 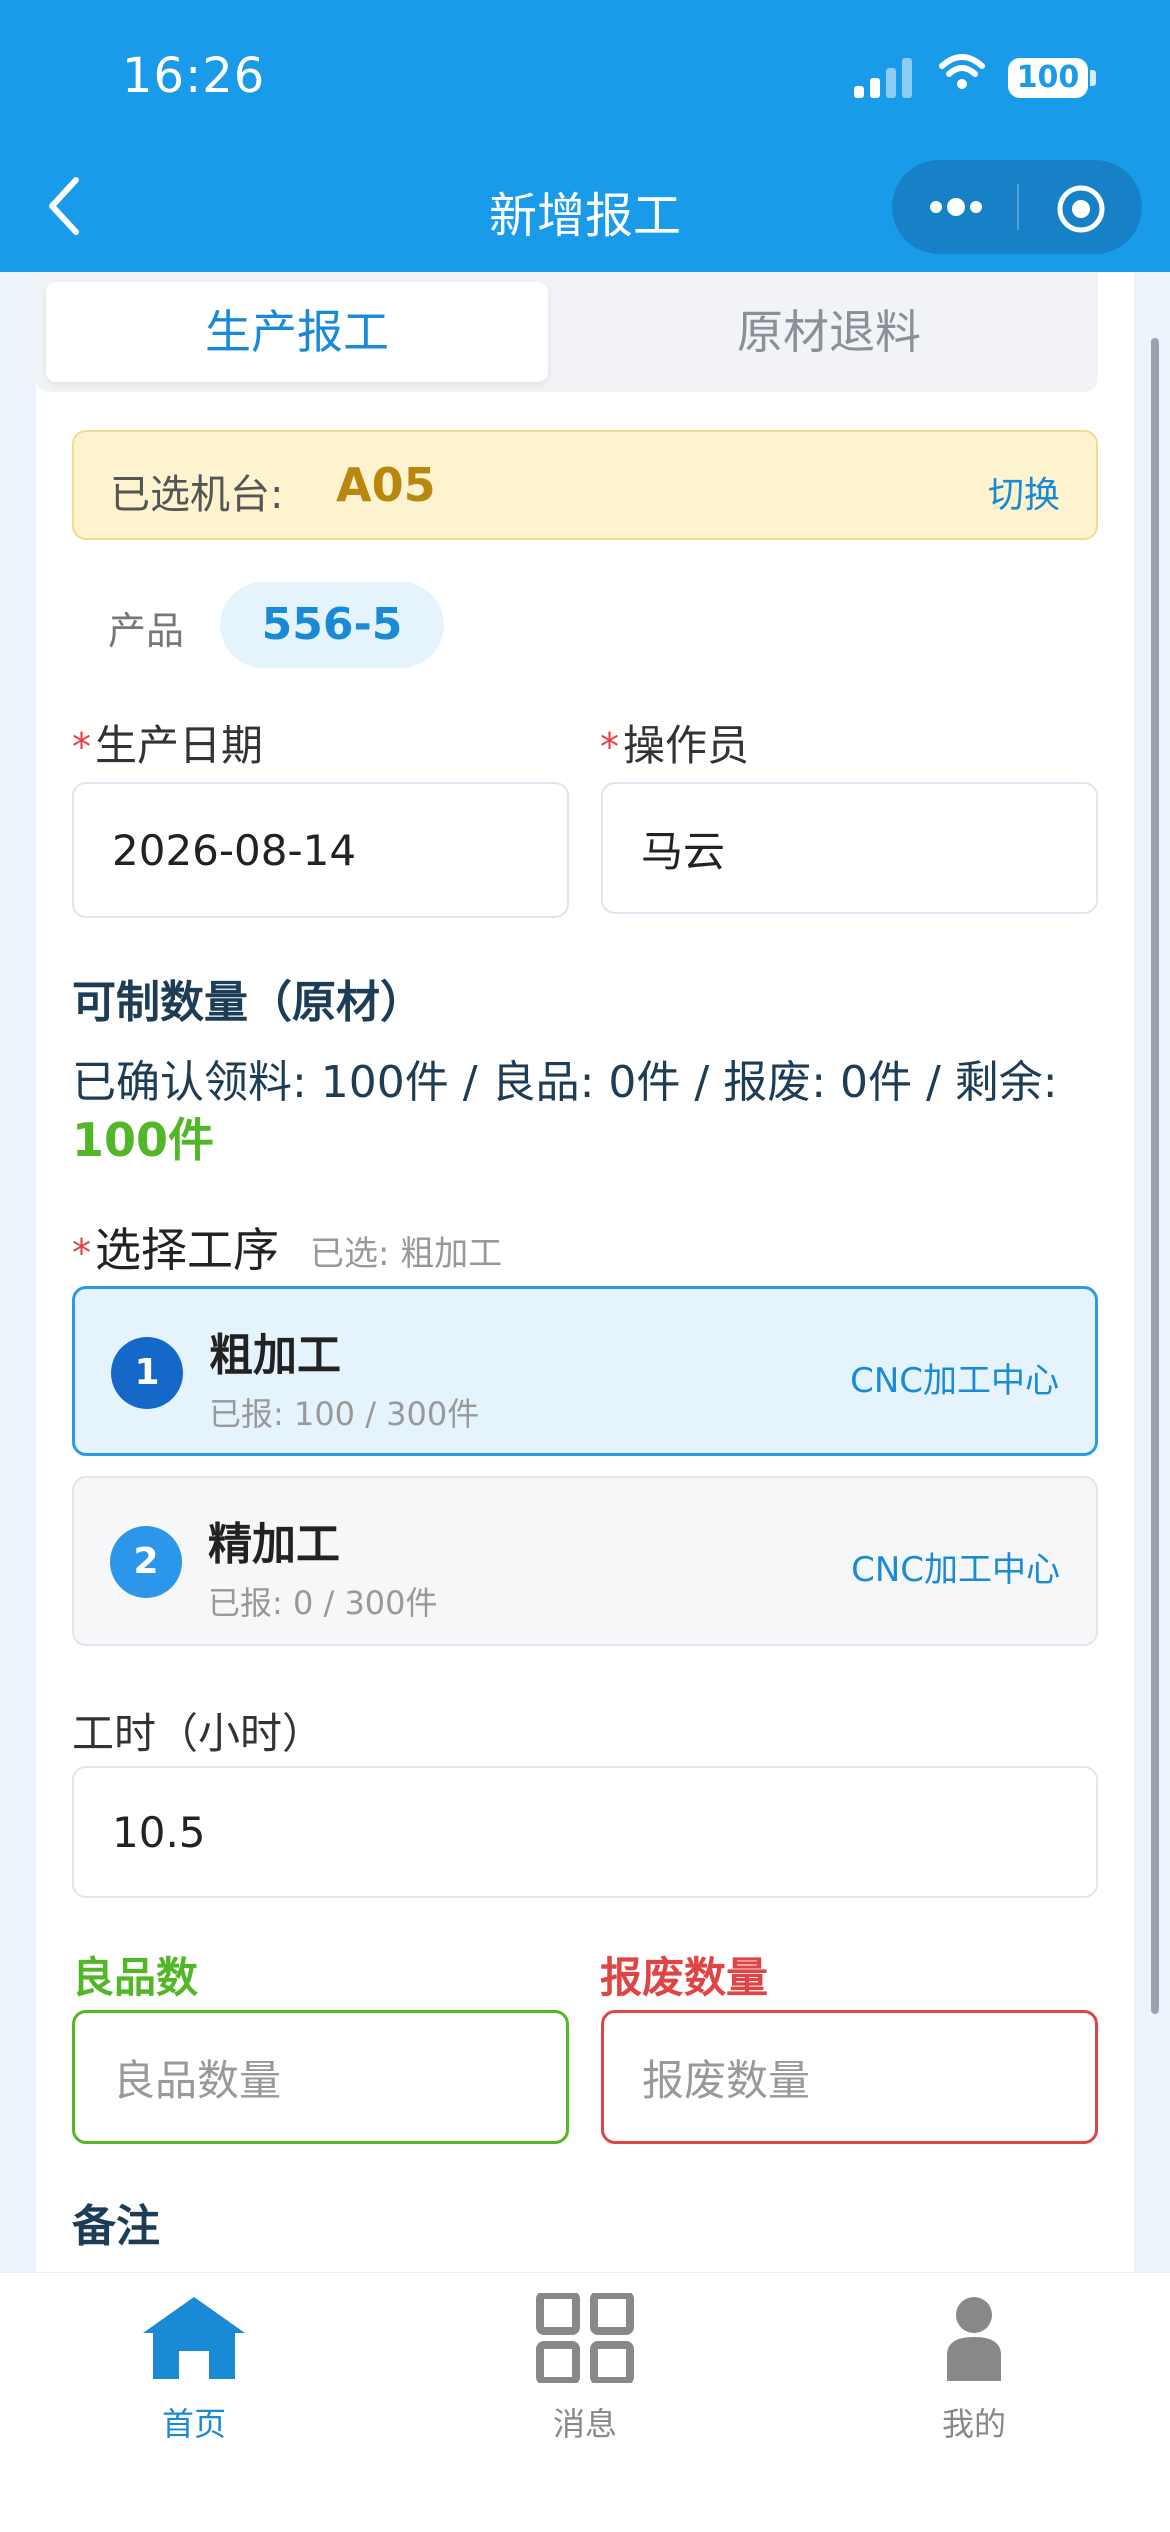 I want to click on process-reported: 已报: 100 / 300件, so click(x=344, y=1414).